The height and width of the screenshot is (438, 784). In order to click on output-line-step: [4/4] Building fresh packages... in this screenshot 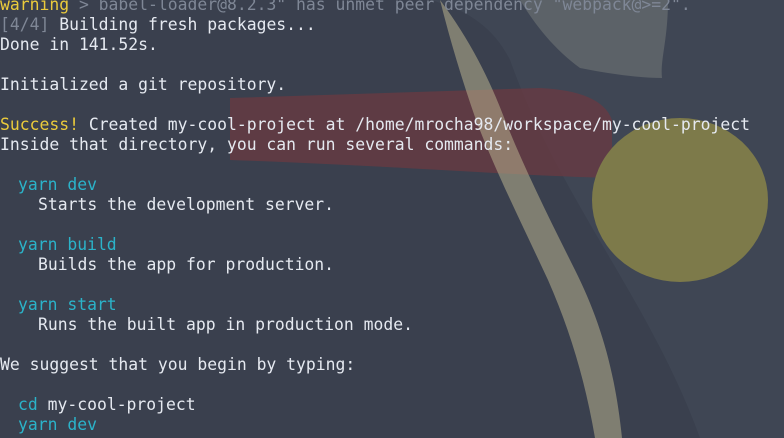, I will do `click(375, 25)`.